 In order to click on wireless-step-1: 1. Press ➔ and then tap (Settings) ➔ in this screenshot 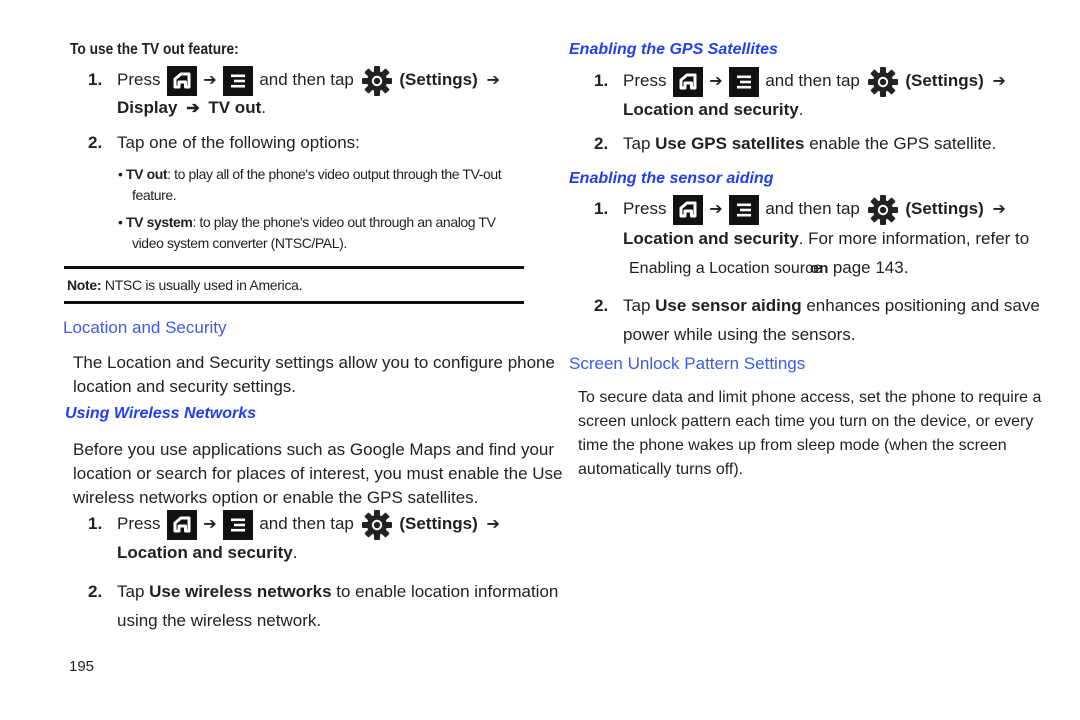, I will do `click(296, 524)`.